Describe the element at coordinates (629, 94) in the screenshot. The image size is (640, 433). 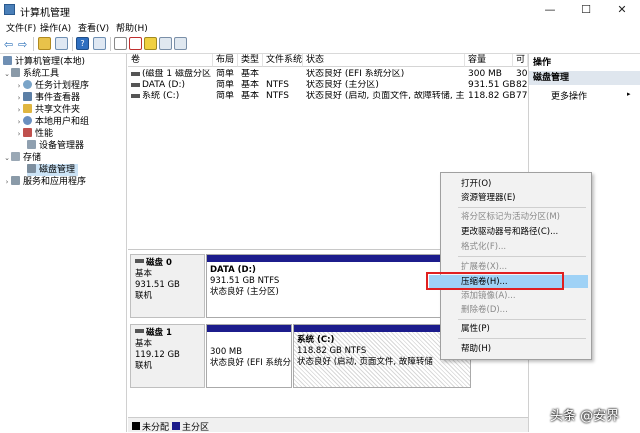
I see `chevron-right-icon: ▸` at that location.